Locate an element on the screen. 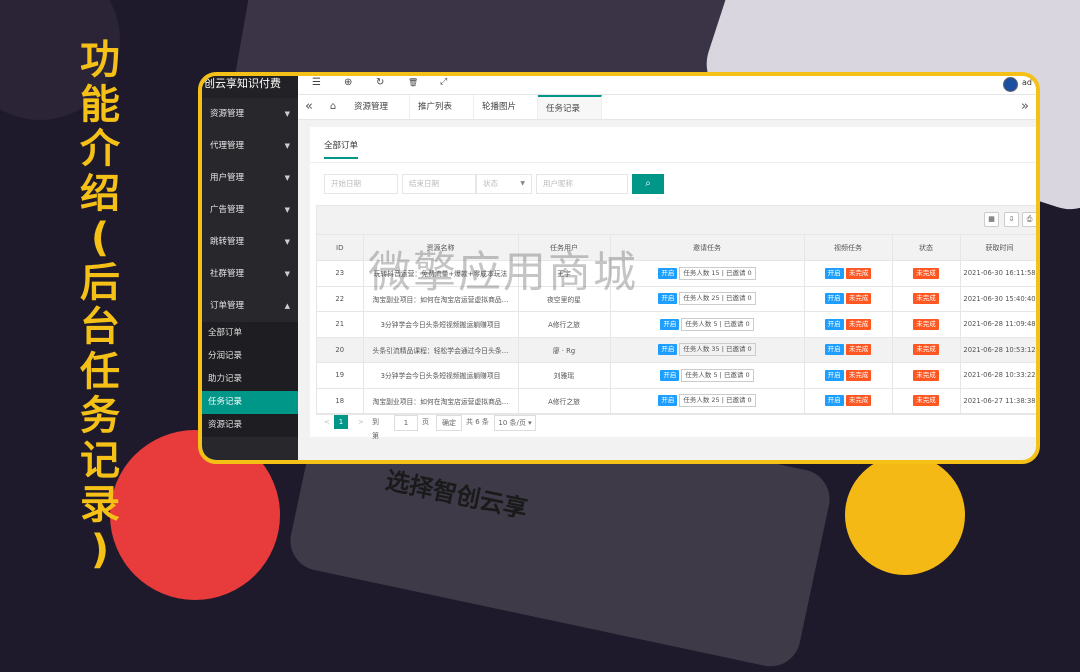 This screenshot has width=1080, height=672. next-page-icon: > is located at coordinates (361, 422).